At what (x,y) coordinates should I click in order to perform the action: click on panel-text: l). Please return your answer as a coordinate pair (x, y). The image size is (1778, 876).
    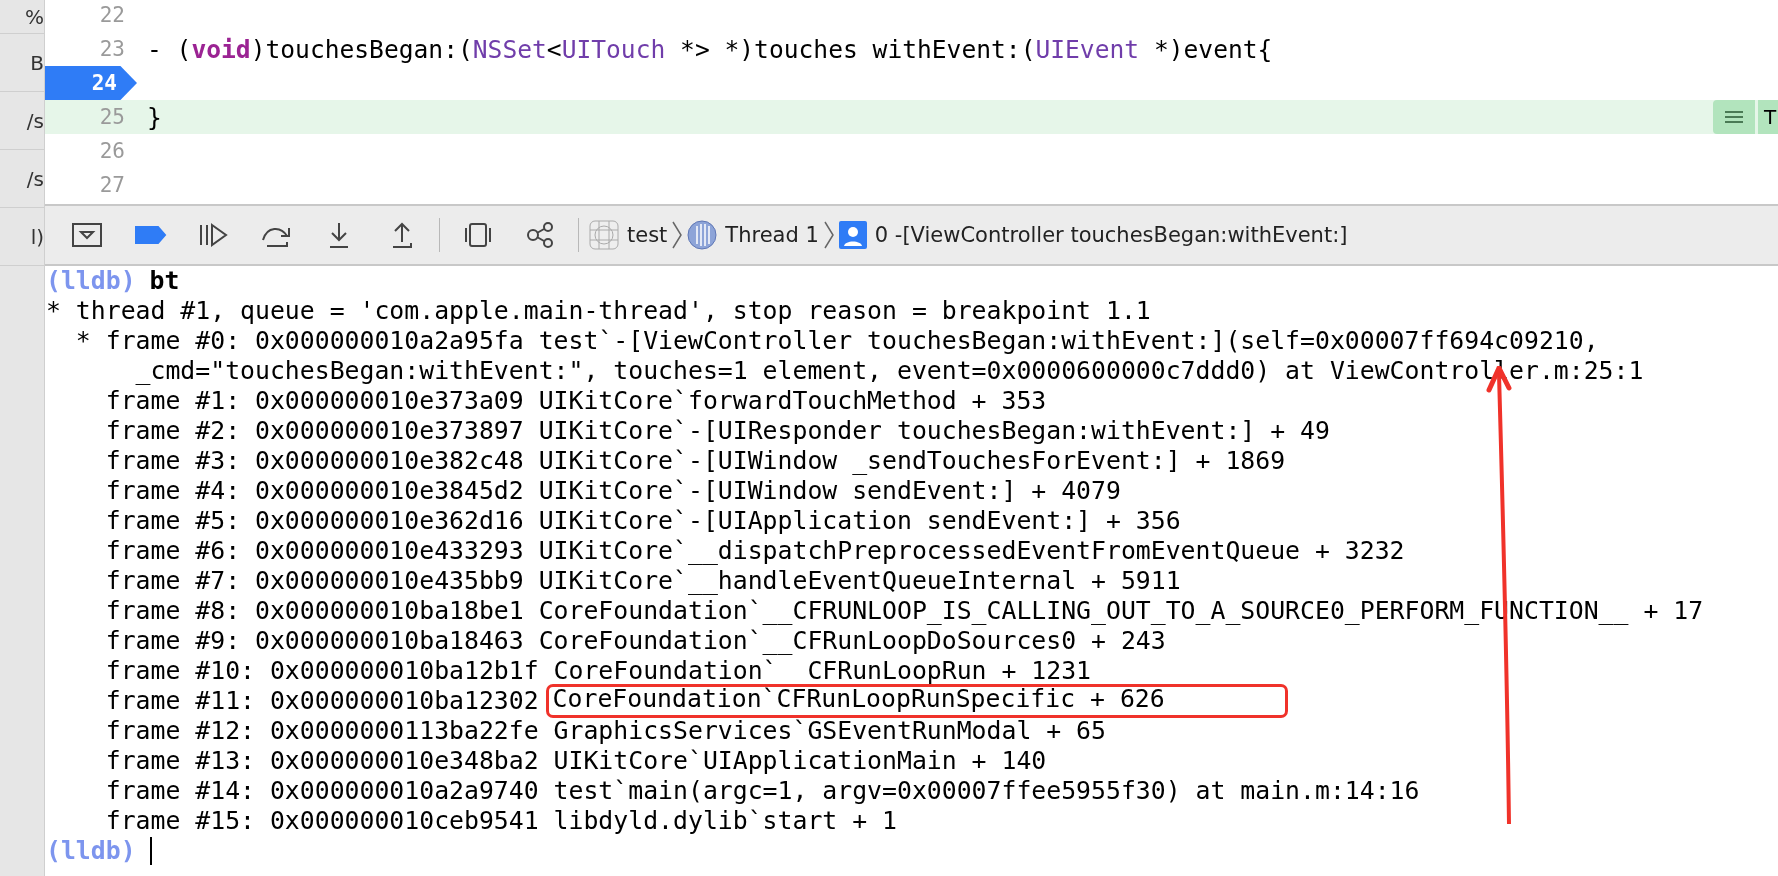
    Looking at the image, I should click on (37, 236).